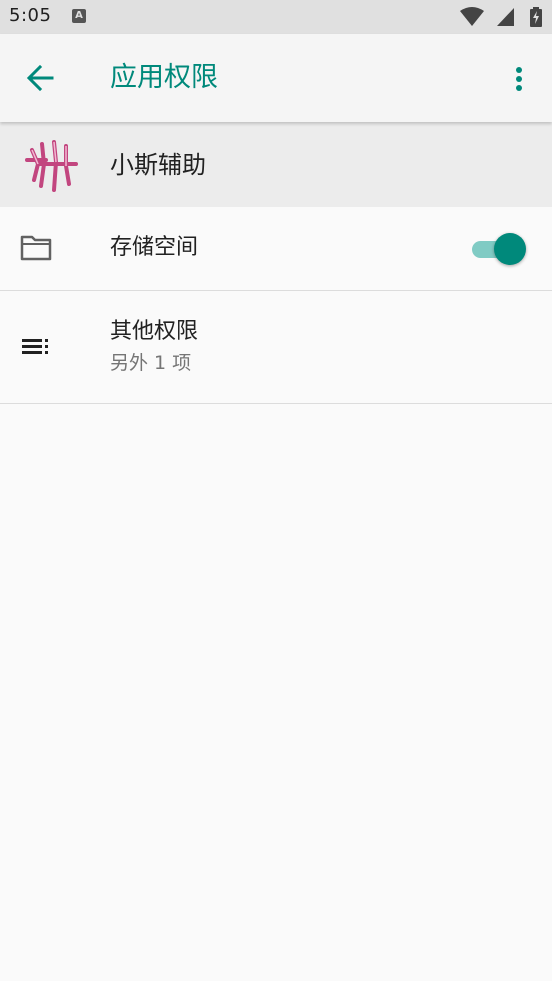  What do you see at coordinates (276, 249) in the screenshot?
I see `permission-row-storage: 存储空间` at bounding box center [276, 249].